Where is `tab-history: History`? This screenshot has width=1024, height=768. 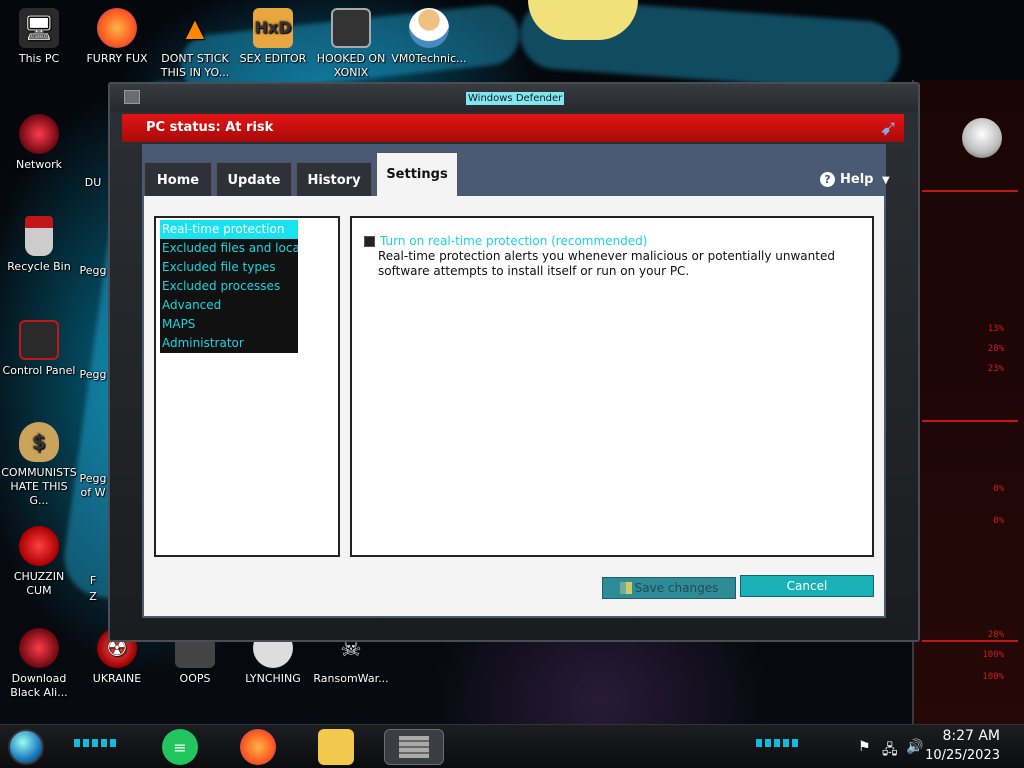
tab-history: History is located at coordinates (334, 179).